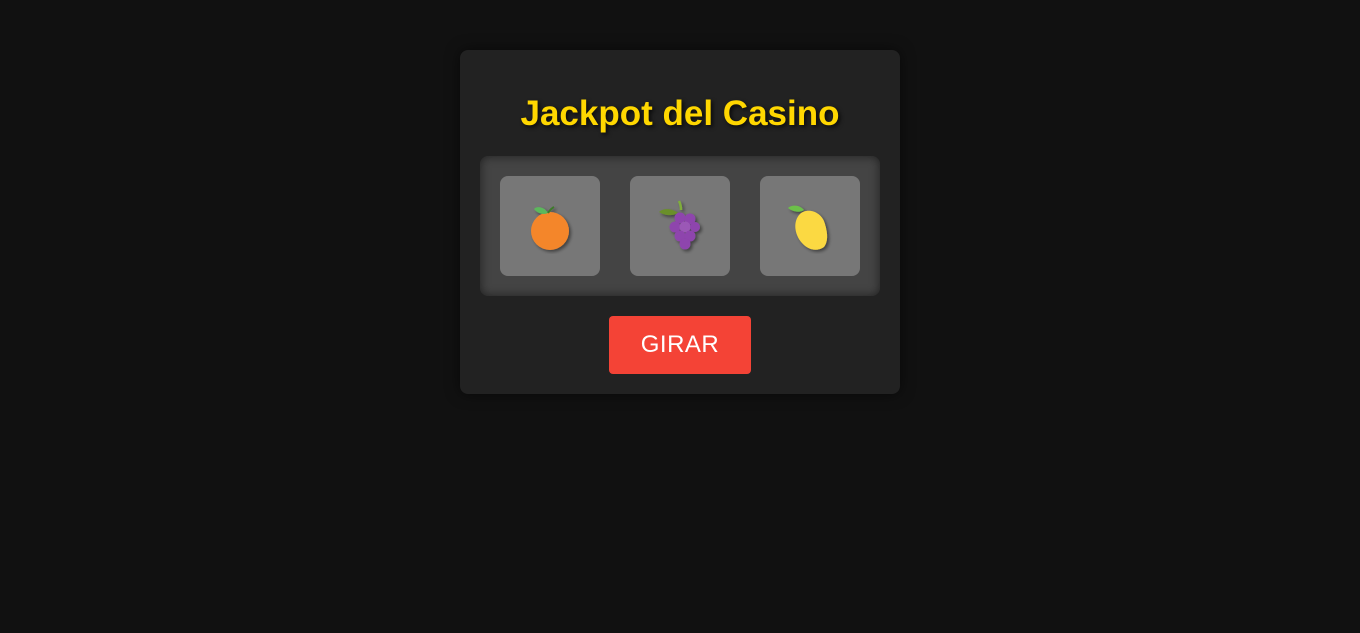  I want to click on reels-container, so click(680, 226).